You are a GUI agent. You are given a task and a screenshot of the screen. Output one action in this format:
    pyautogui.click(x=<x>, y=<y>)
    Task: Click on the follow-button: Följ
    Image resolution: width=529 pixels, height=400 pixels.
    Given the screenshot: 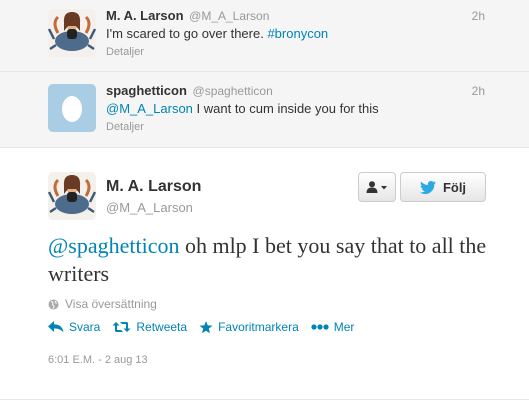 What is the action you would take?
    pyautogui.click(x=443, y=187)
    